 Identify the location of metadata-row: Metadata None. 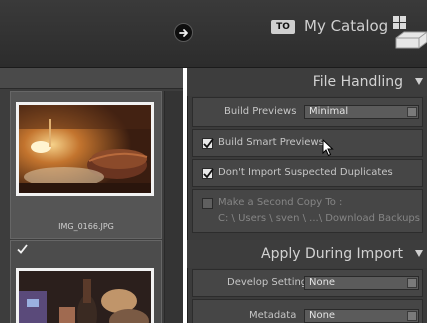
(307, 311).